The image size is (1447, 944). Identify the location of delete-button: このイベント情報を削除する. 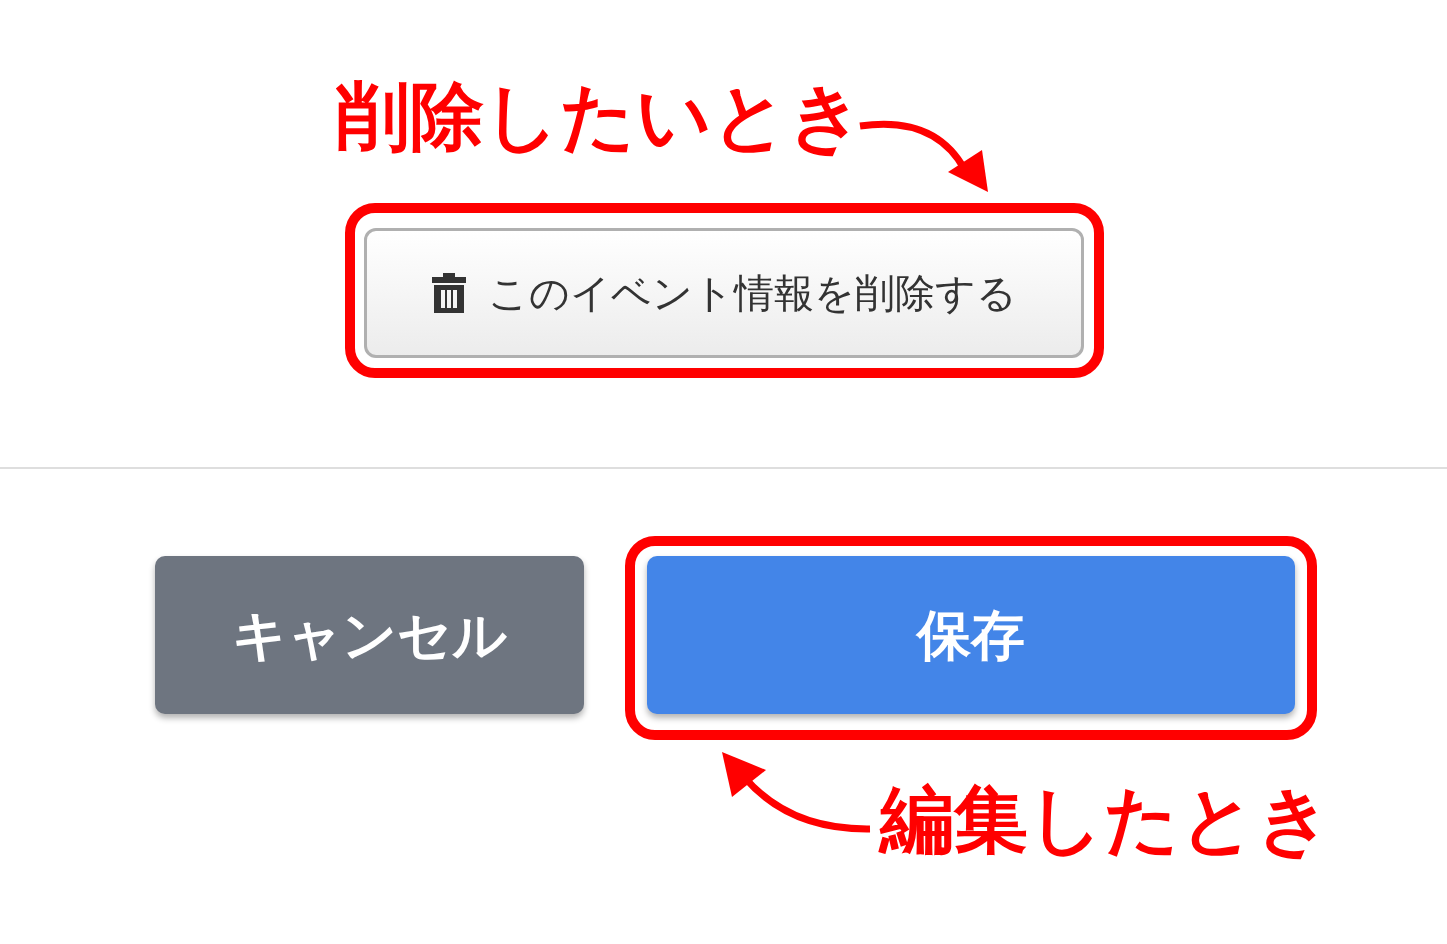
(723, 293).